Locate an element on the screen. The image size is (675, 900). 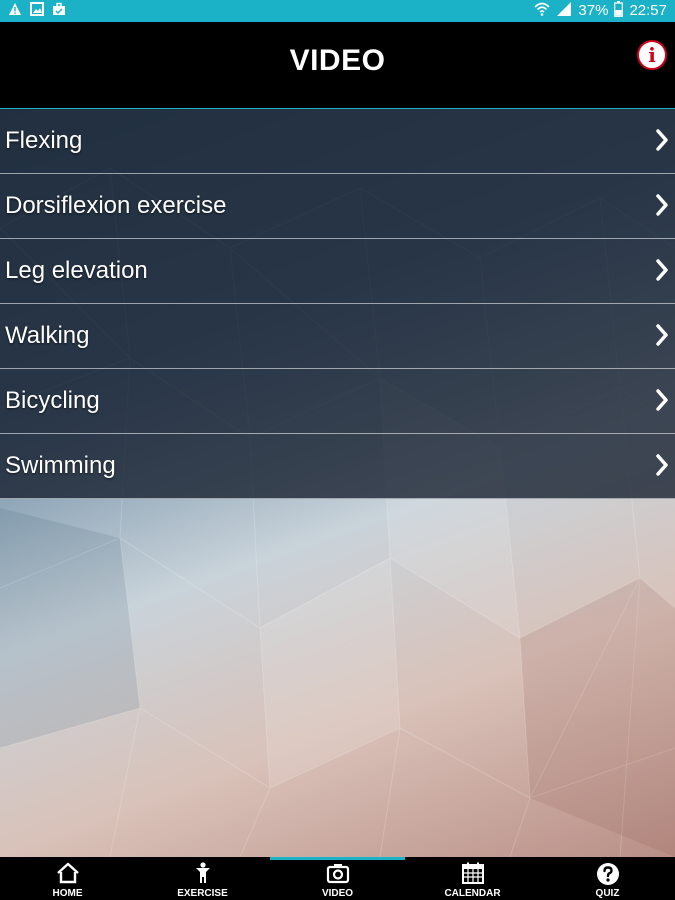
nav-calendar-label: CALENDAR is located at coordinates (472, 893).